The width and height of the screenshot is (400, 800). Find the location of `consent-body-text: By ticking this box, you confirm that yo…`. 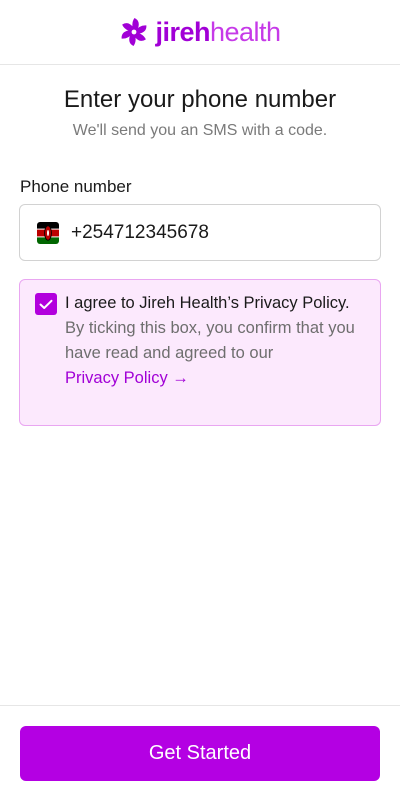

consent-body-text: By ticking this box, you confirm that yo… is located at coordinates (210, 340).